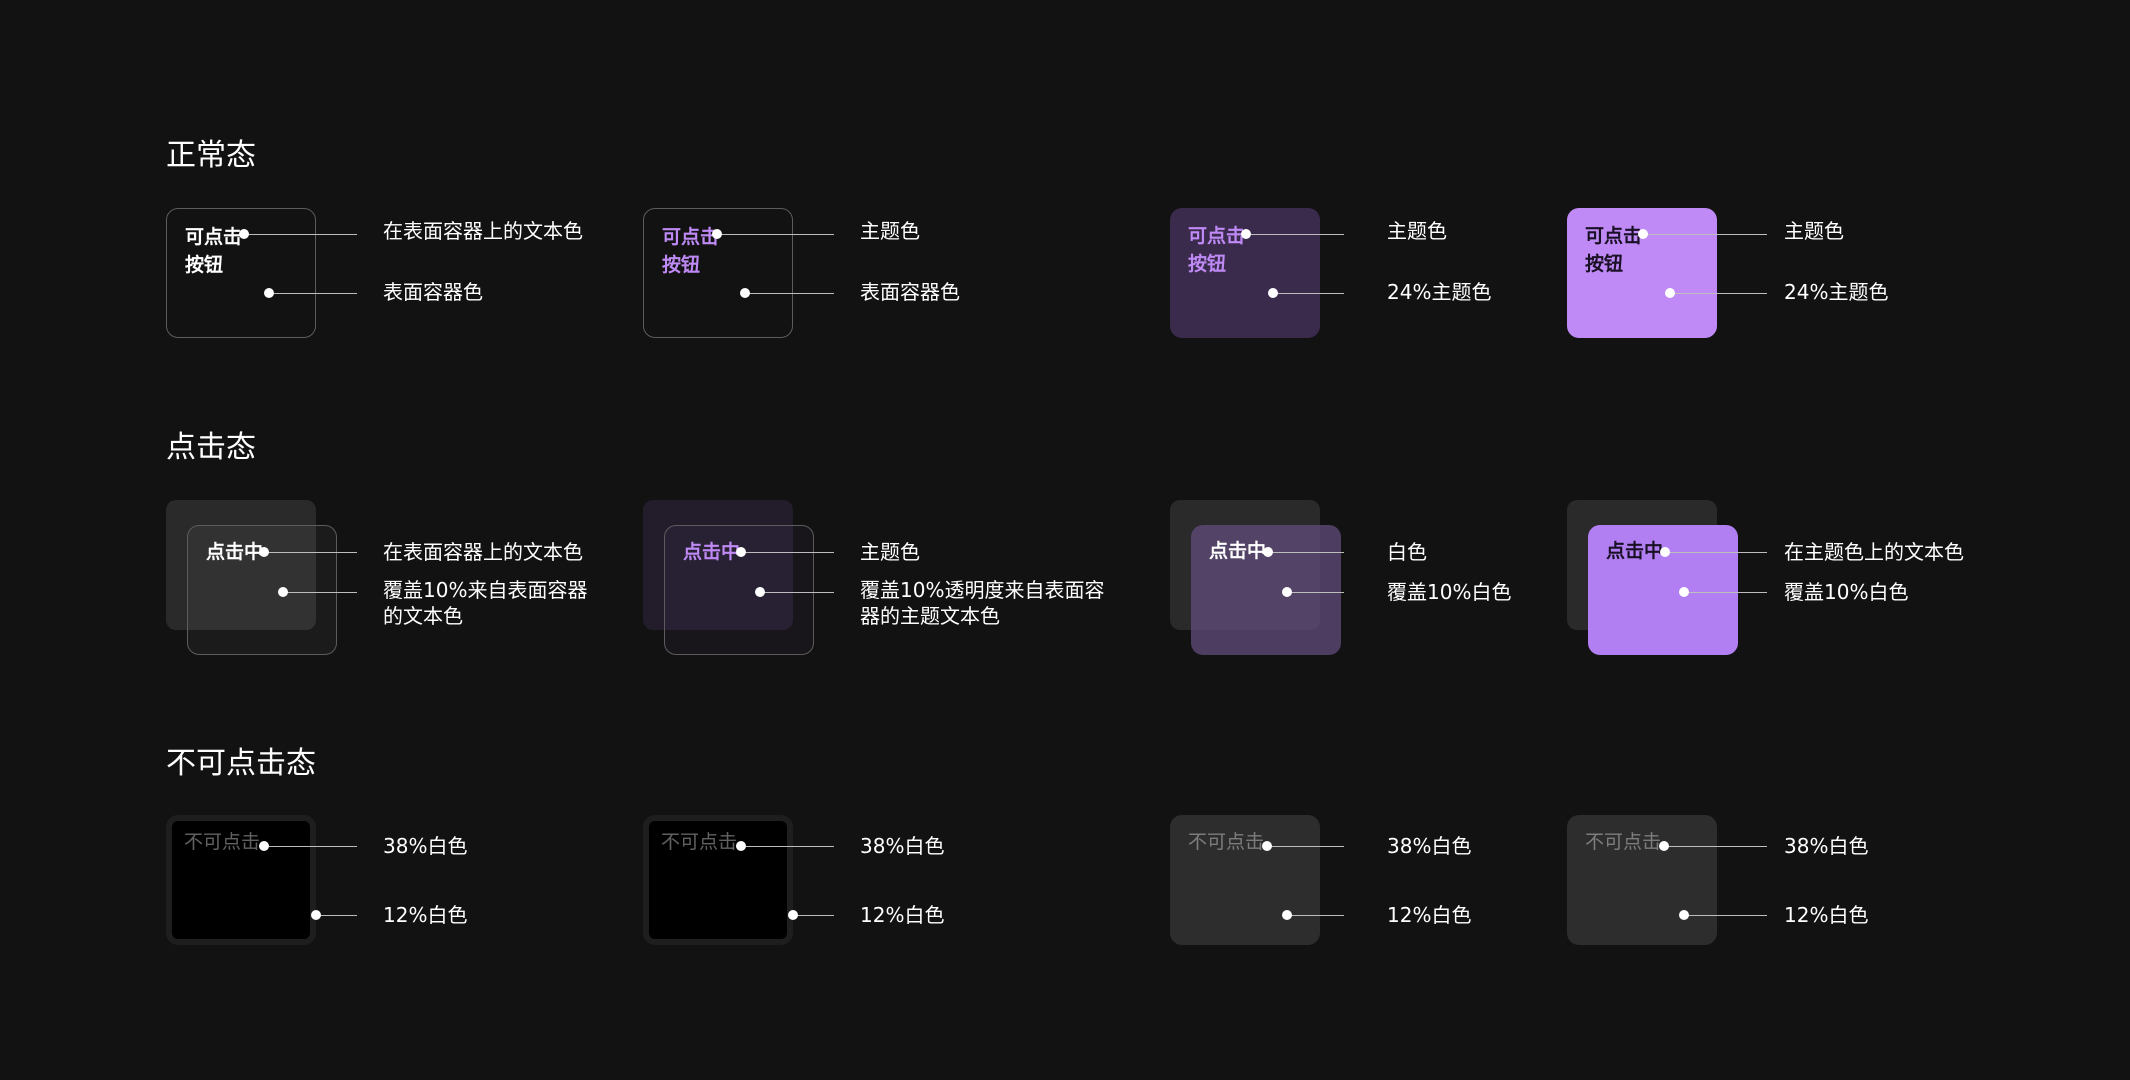 The height and width of the screenshot is (1080, 2130). What do you see at coordinates (1797, 905) in the screenshot?
I see `disabled-filled-spec: 不可点击 38%白色 12%白色` at bounding box center [1797, 905].